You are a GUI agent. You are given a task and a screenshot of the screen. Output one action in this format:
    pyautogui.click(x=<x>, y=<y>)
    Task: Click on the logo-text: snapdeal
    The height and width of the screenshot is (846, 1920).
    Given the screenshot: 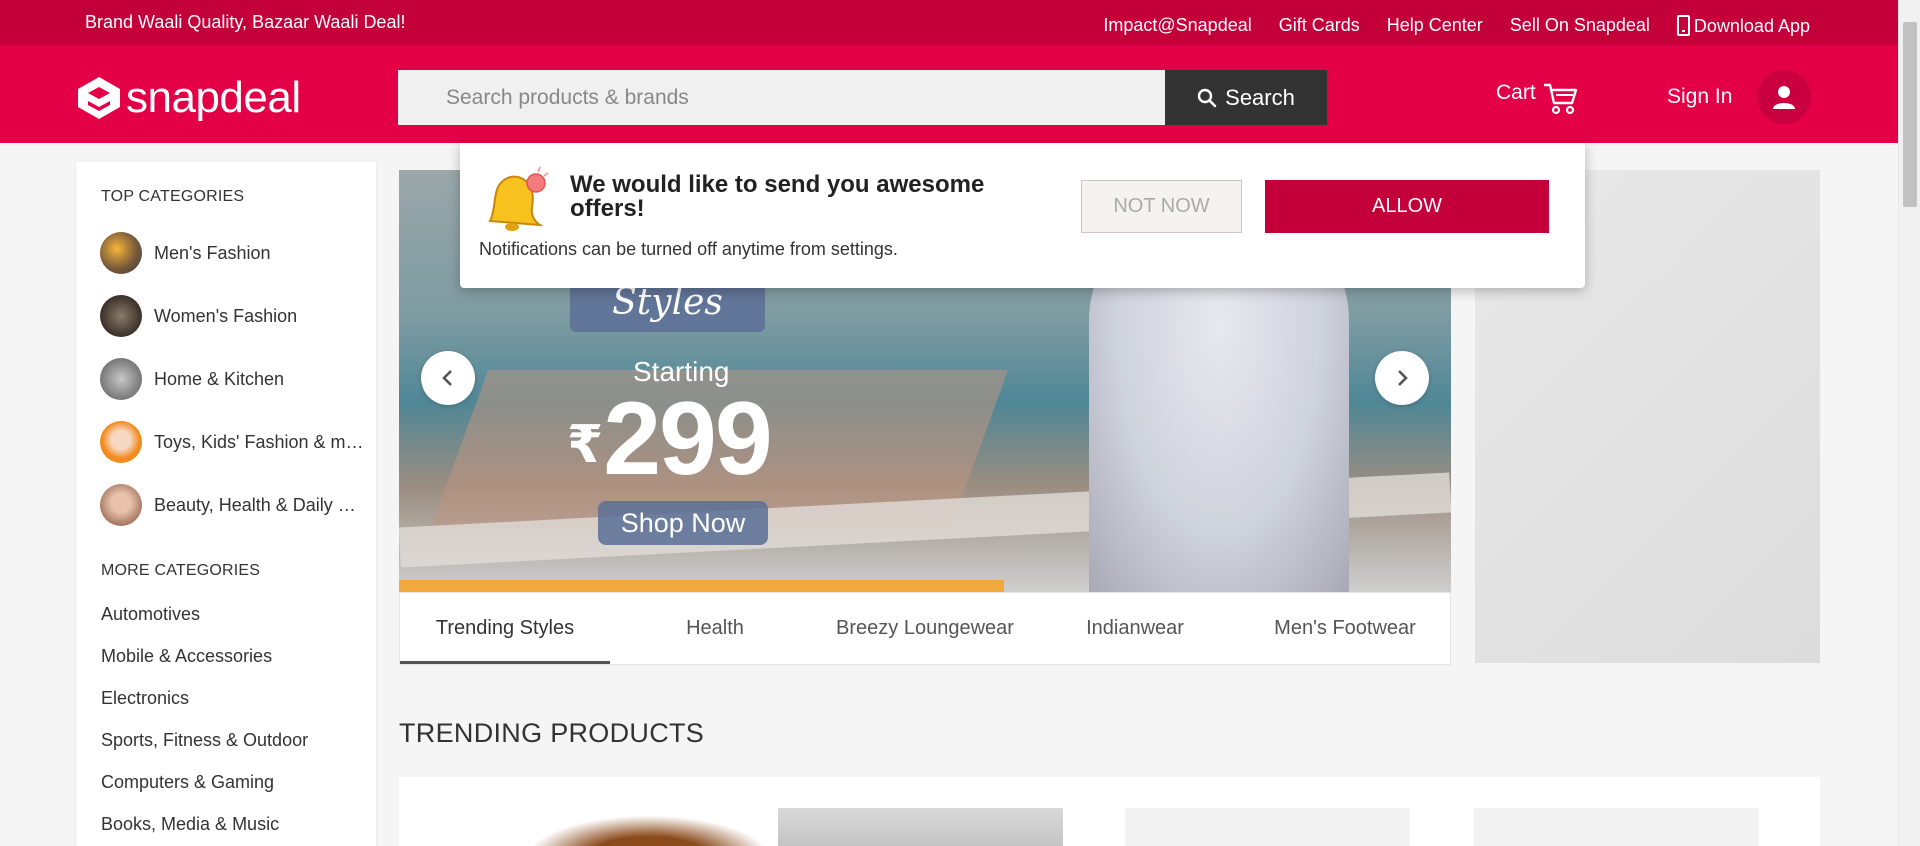 What is the action you would take?
    pyautogui.click(x=213, y=97)
    